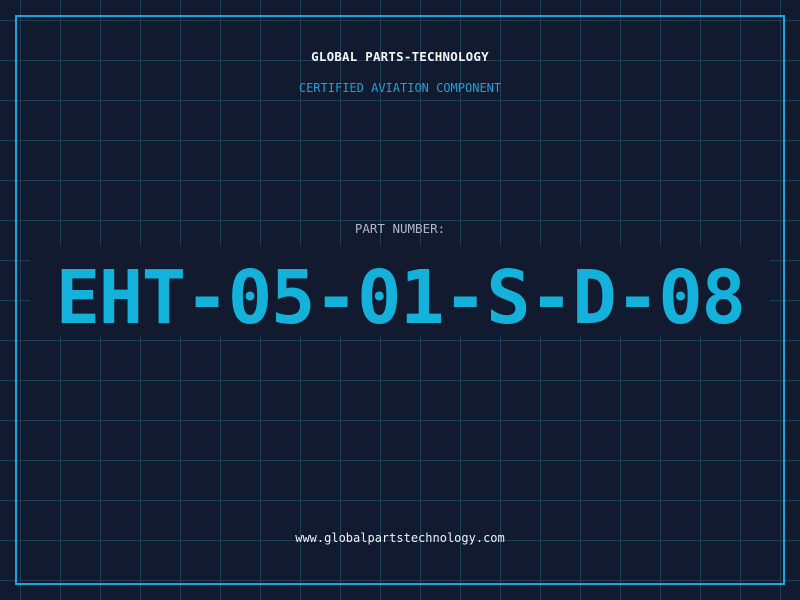 This screenshot has width=800, height=600. Describe the element at coordinates (400, 56) in the screenshot. I see `company-name: GLOBAL PARTS-TECHNOLOGY` at that location.